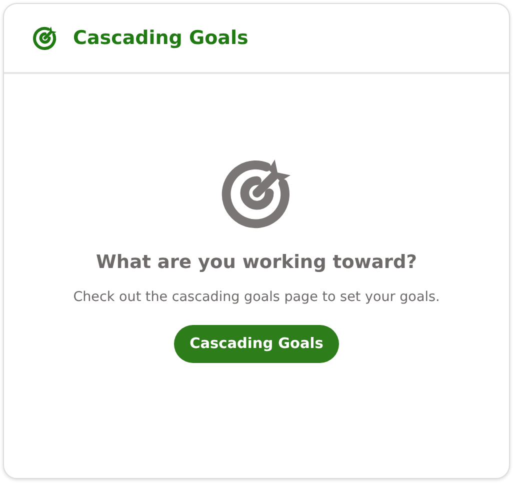 This screenshot has width=516, height=485. Describe the element at coordinates (160, 38) in the screenshot. I see `card-title: Cascading Goals` at that location.